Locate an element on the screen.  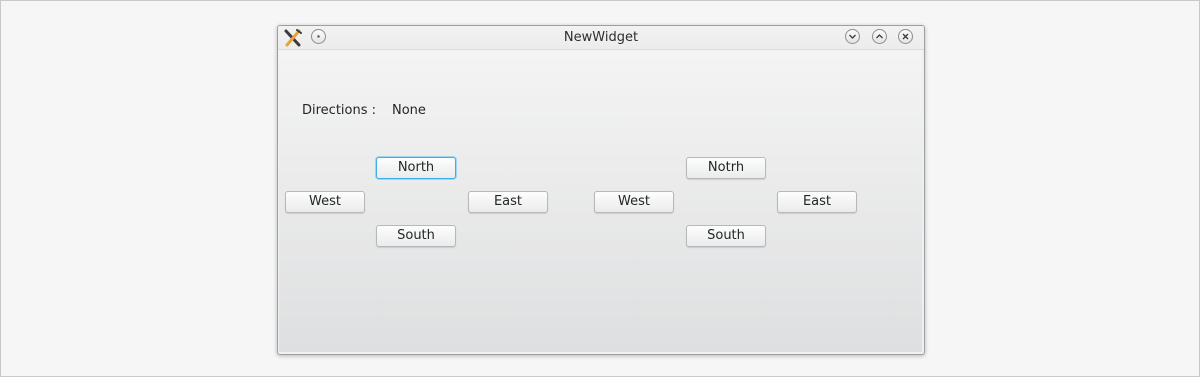
title-bar: NewWidget is located at coordinates (601, 38).